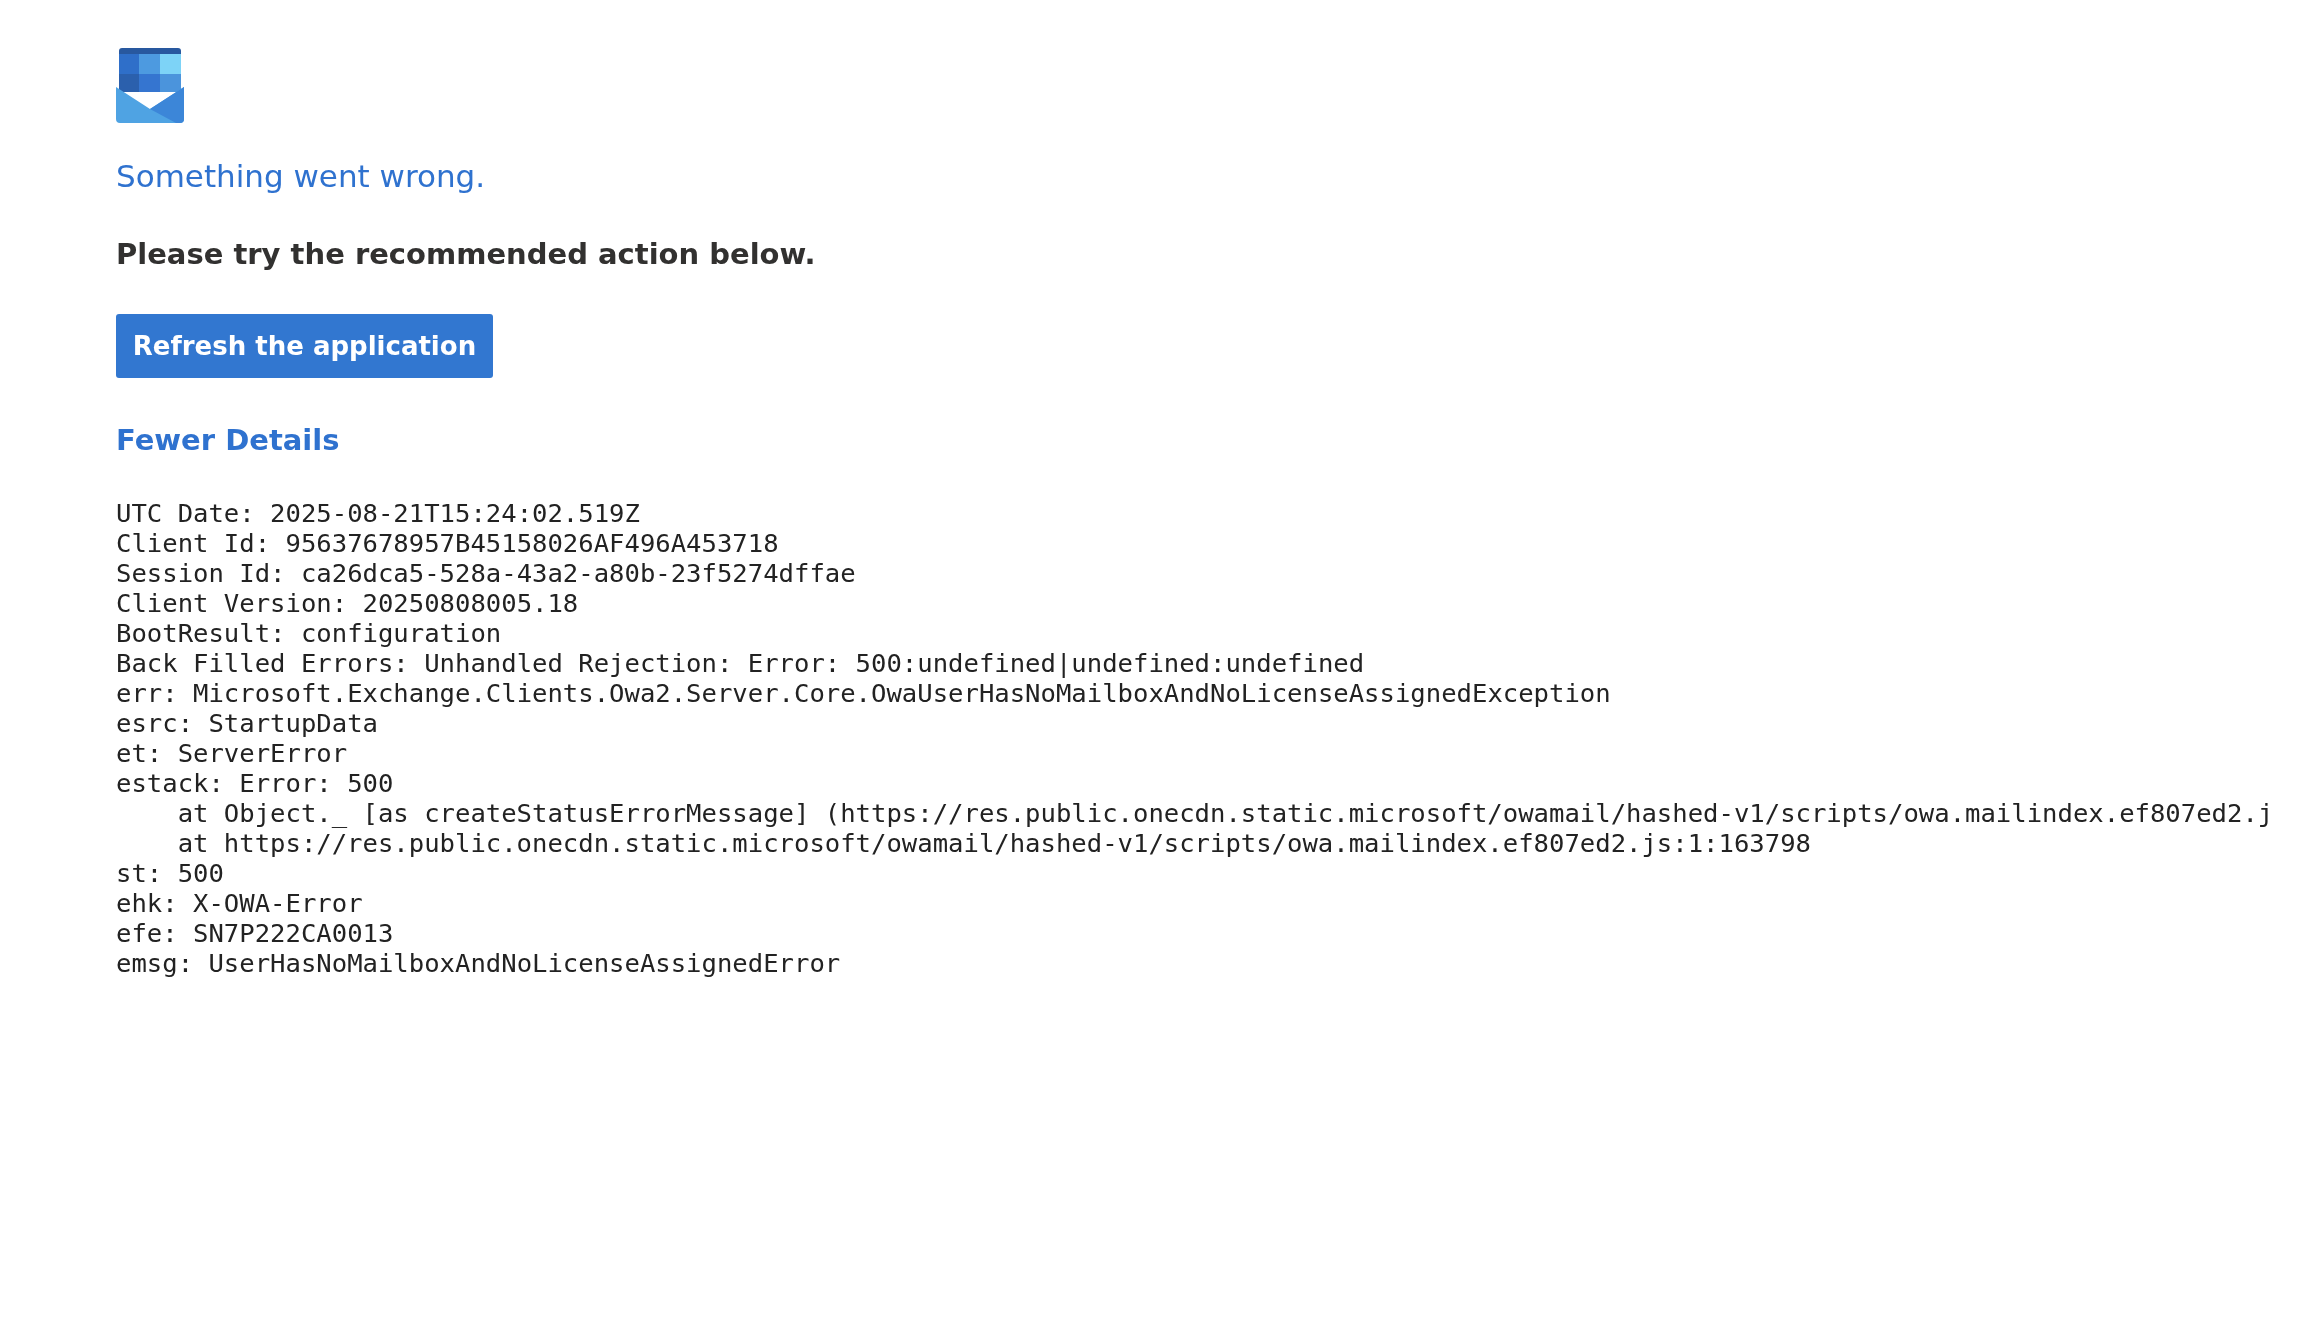  I want to click on envelope-logo-icon, so click(150, 86).